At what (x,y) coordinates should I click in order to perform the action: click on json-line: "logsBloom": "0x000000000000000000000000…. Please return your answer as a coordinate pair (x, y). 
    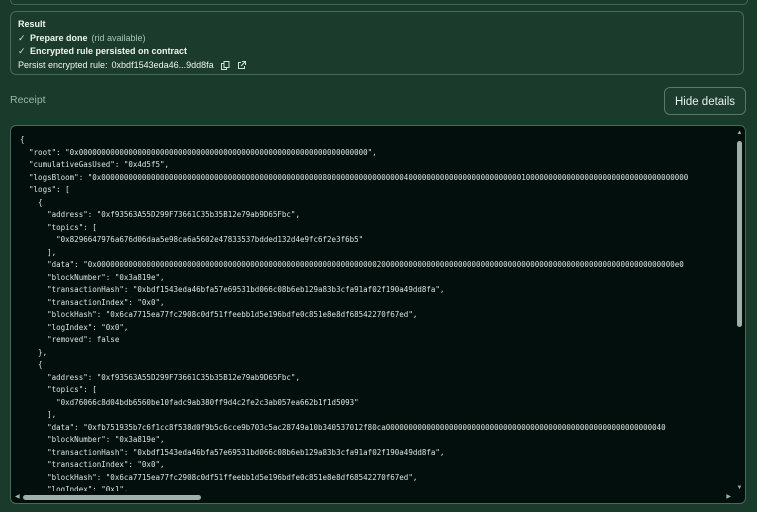
    Looking at the image, I should click on (354, 177).